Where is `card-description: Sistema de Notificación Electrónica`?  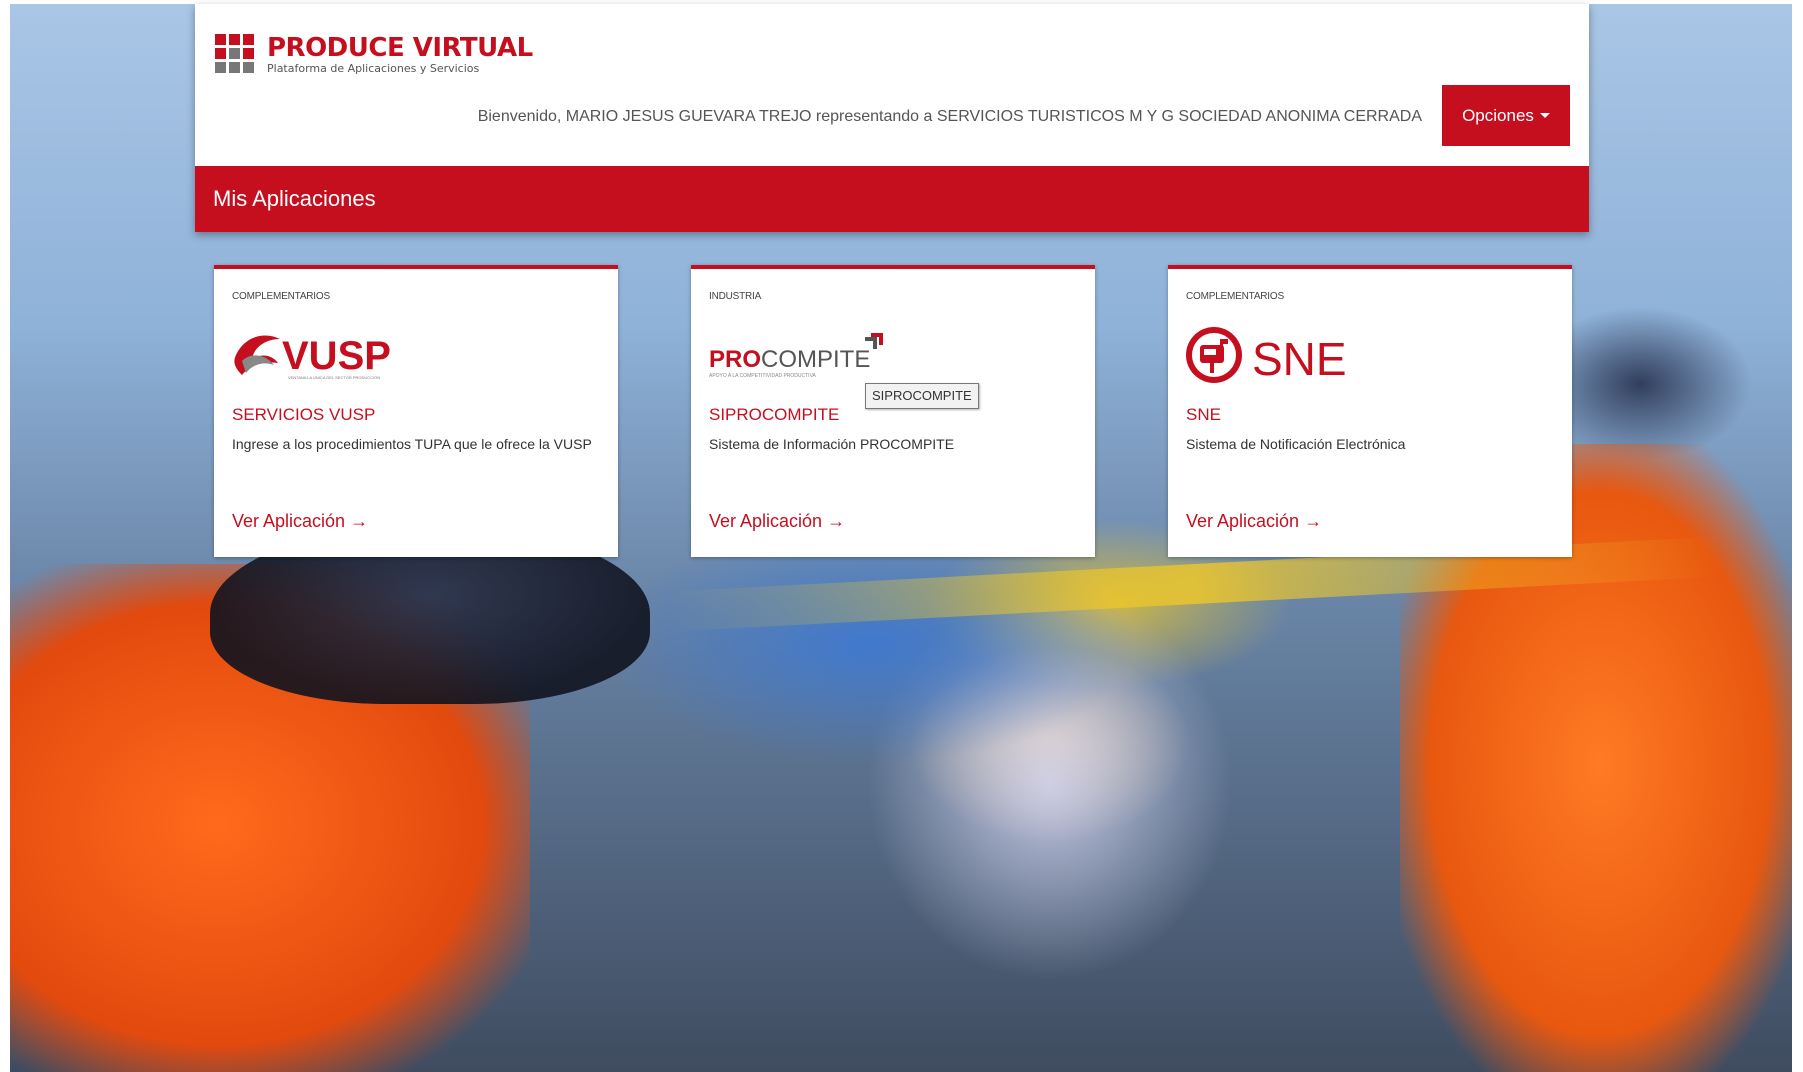
card-description: Sistema de Notificación Electrónica is located at coordinates (1296, 444).